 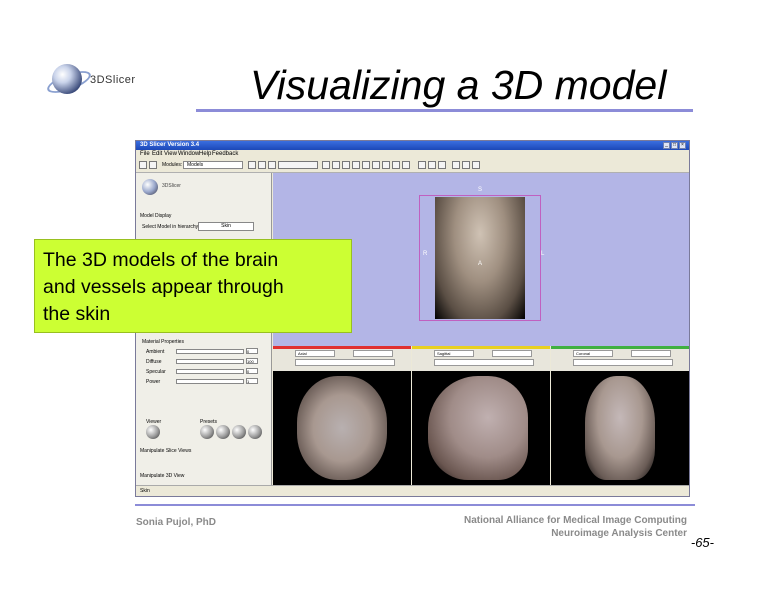 I want to click on callout-line: and vessels appear through, so click(x=163, y=287).